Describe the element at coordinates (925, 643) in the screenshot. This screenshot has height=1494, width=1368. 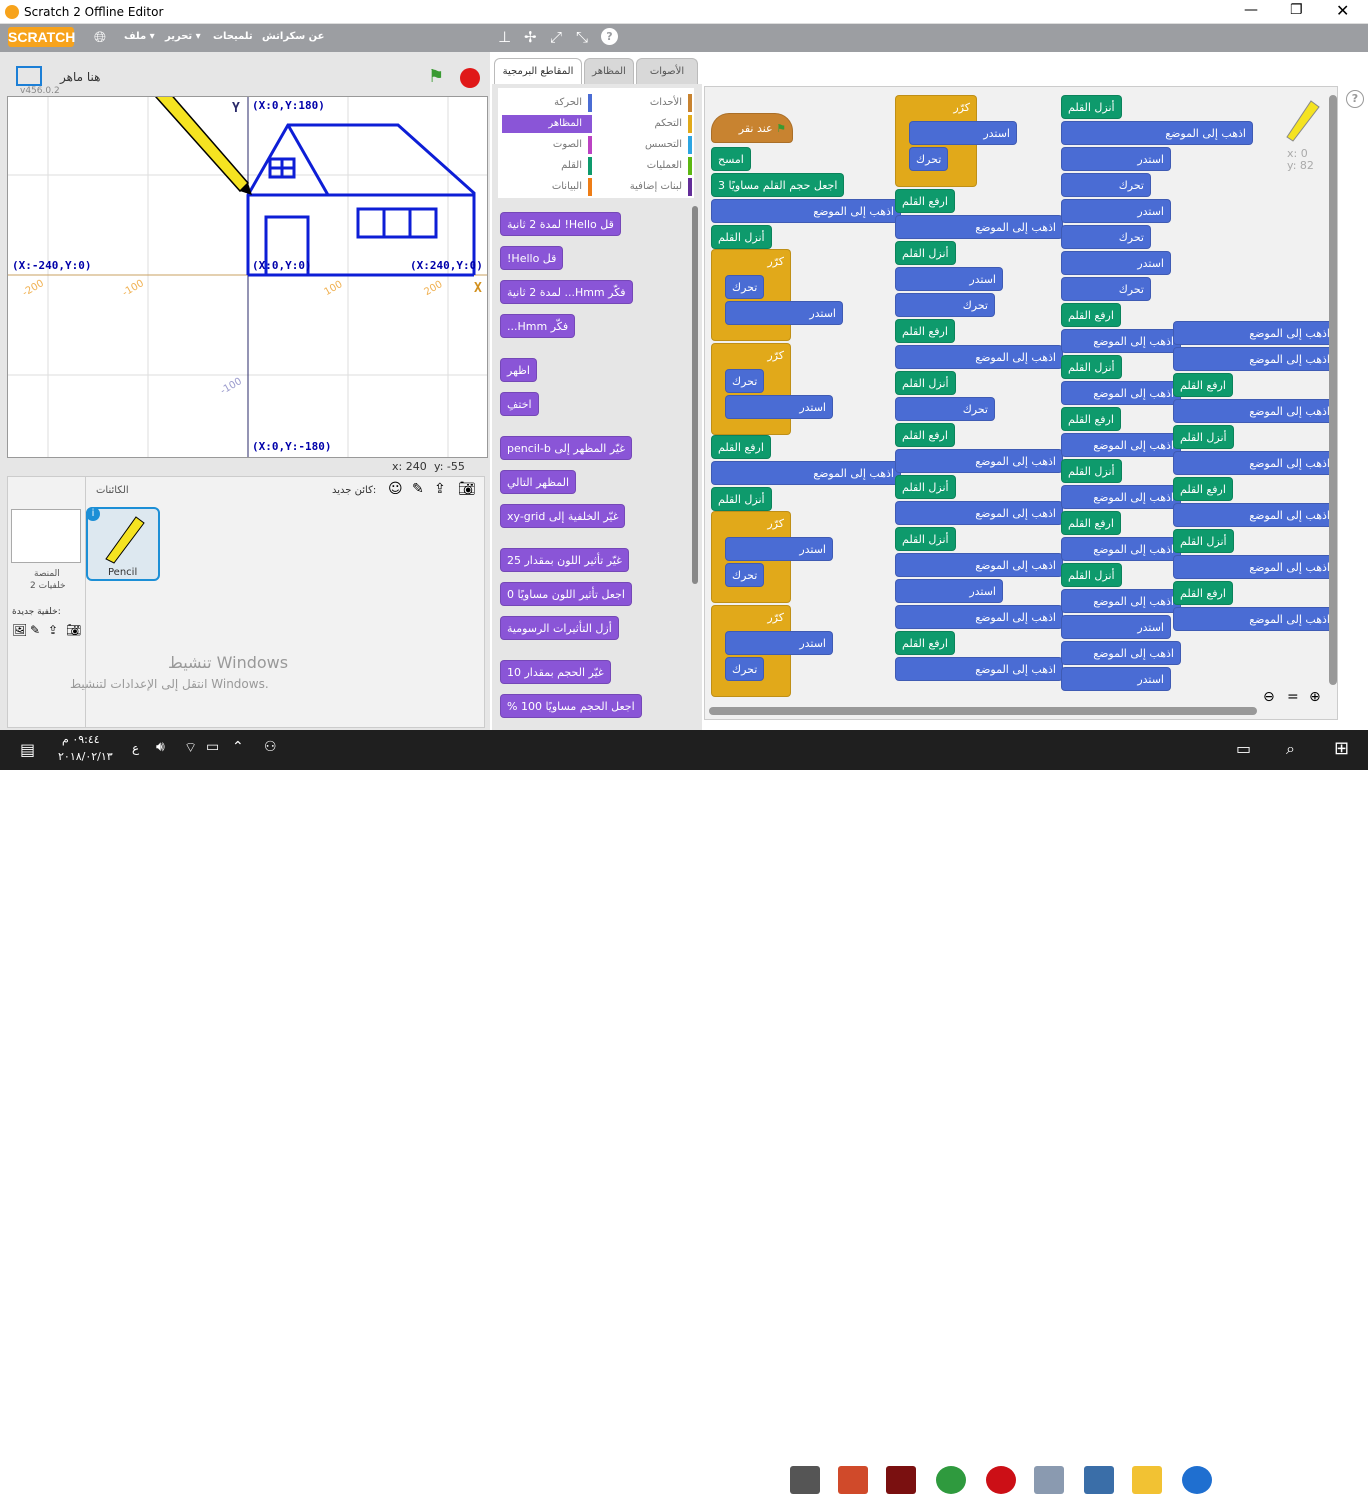
I see `block-pen-up-5: ارفع القلم` at that location.